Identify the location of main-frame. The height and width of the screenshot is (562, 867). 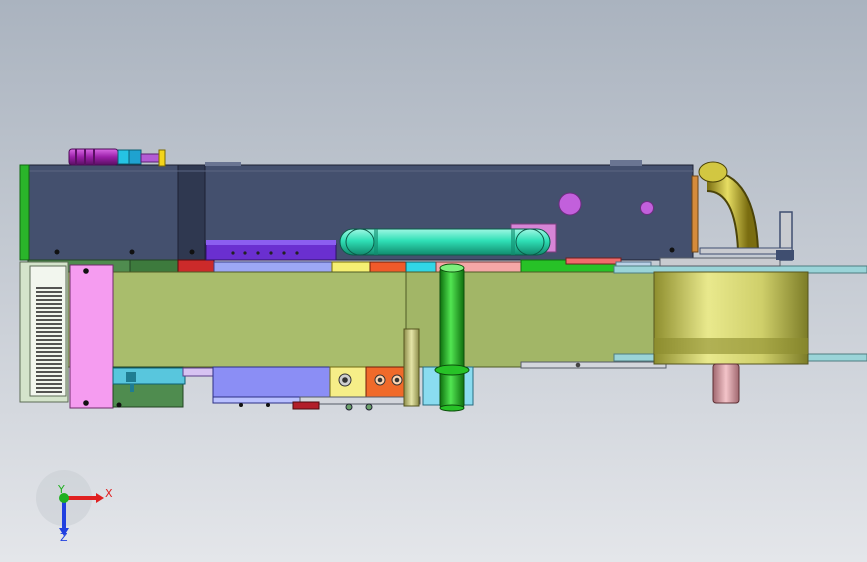
(361, 319).